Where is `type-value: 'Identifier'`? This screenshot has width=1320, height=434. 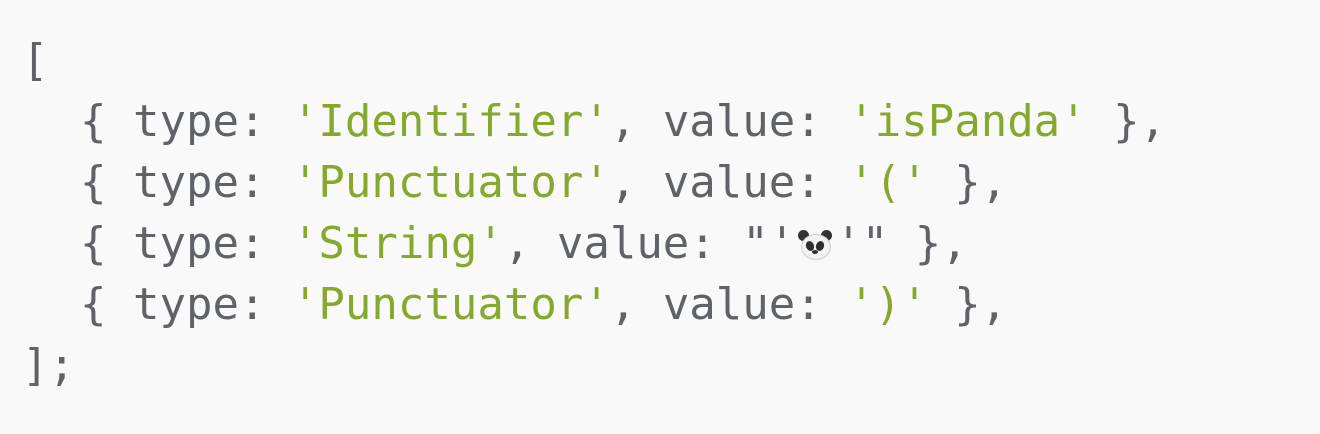 type-value: 'Identifier' is located at coordinates (450, 121).